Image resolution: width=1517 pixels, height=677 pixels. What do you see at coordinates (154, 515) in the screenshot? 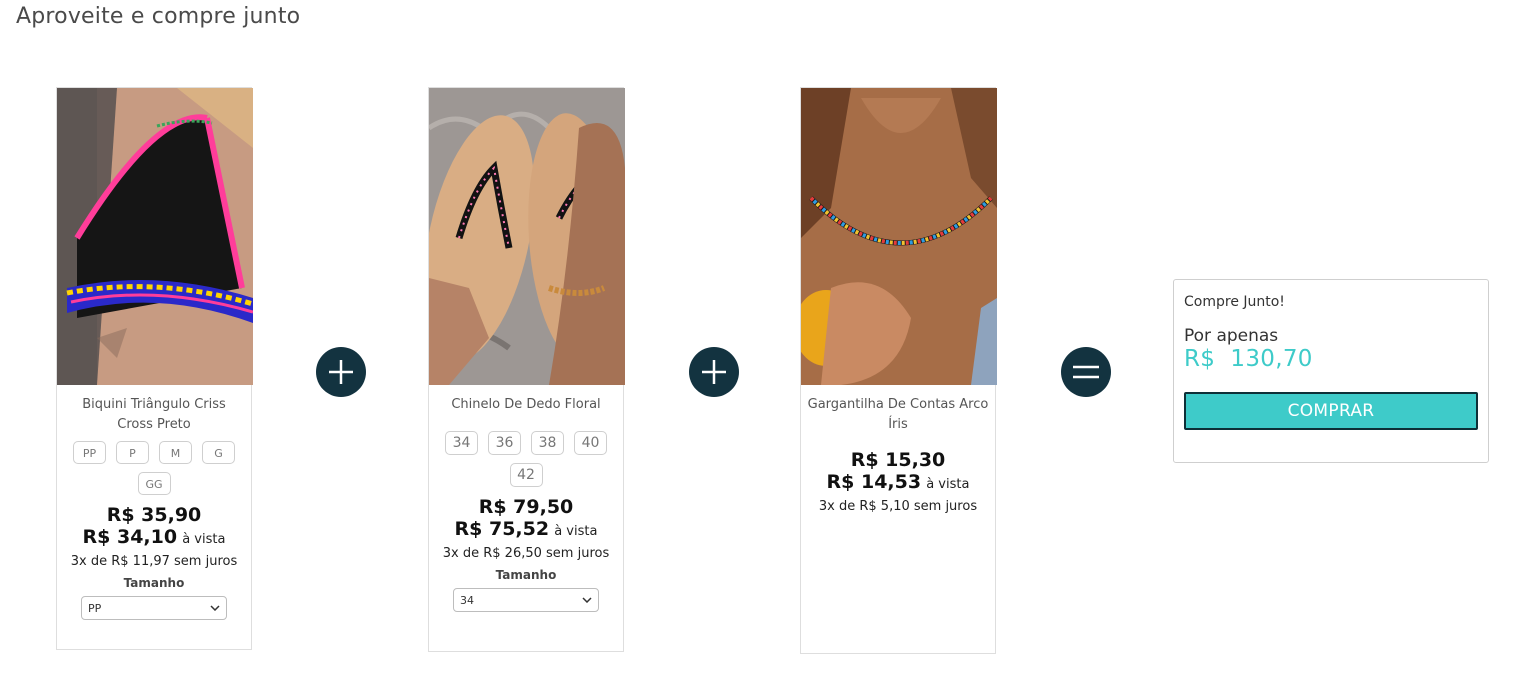
I see `product-price: R$ 35,90` at bounding box center [154, 515].